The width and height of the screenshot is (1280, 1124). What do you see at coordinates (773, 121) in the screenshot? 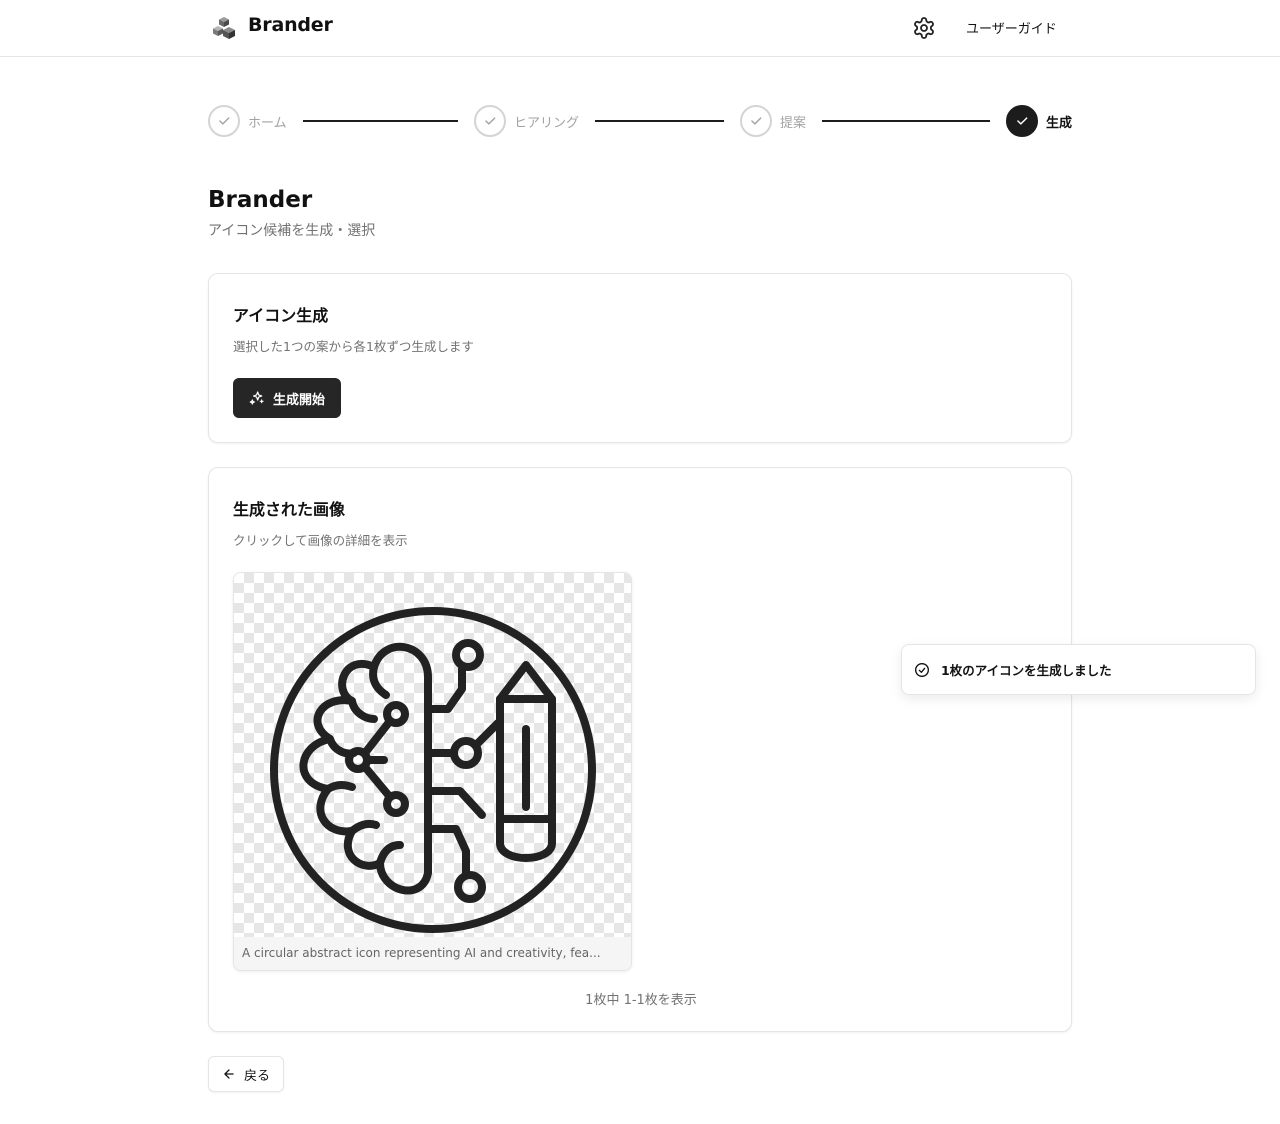
I see `step-proposal: 提案` at bounding box center [773, 121].